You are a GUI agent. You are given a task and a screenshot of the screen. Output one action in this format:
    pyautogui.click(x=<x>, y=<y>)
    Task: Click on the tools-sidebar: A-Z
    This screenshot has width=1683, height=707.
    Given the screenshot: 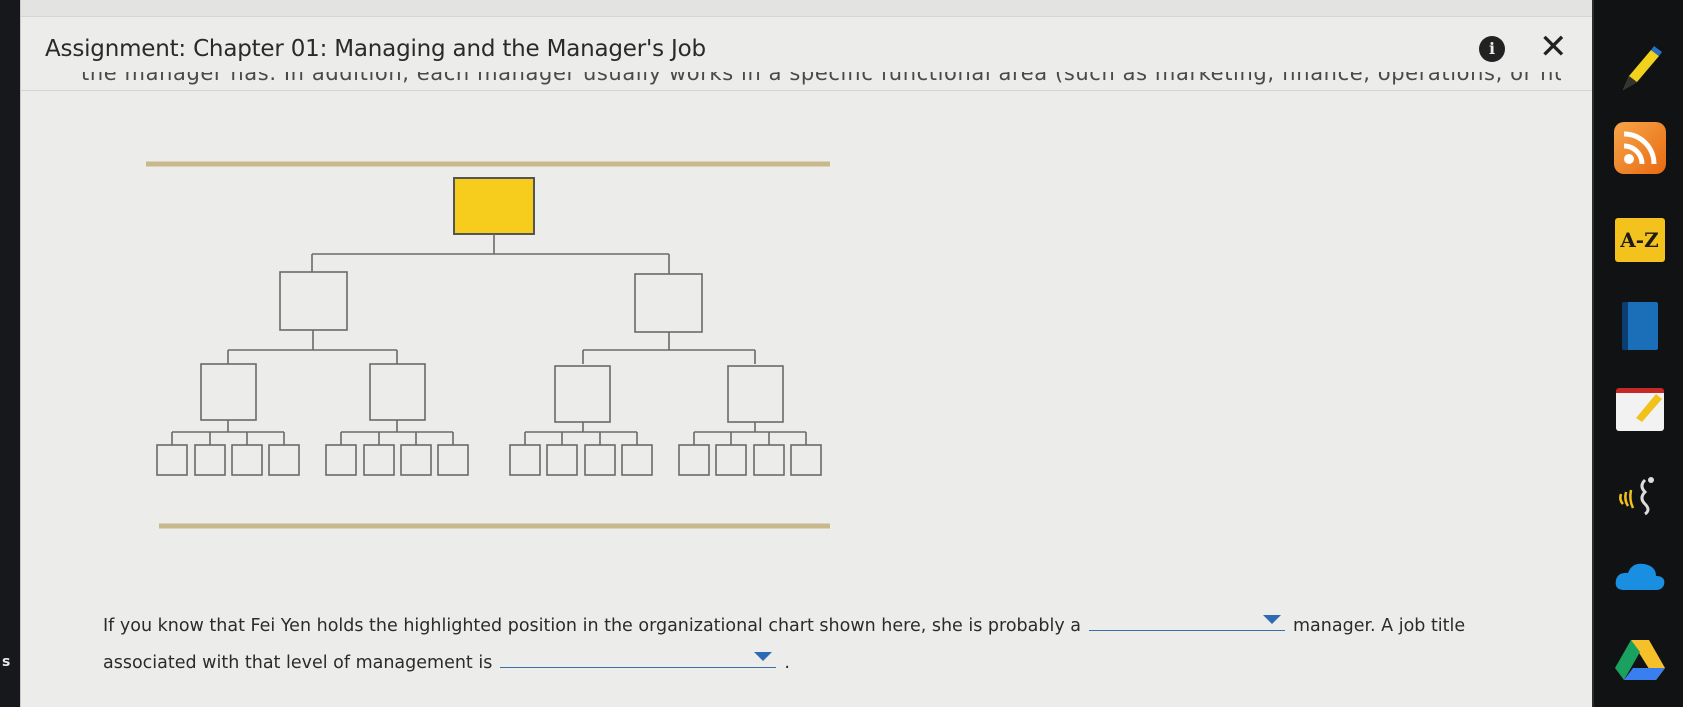 What is the action you would take?
    pyautogui.click(x=1637, y=353)
    